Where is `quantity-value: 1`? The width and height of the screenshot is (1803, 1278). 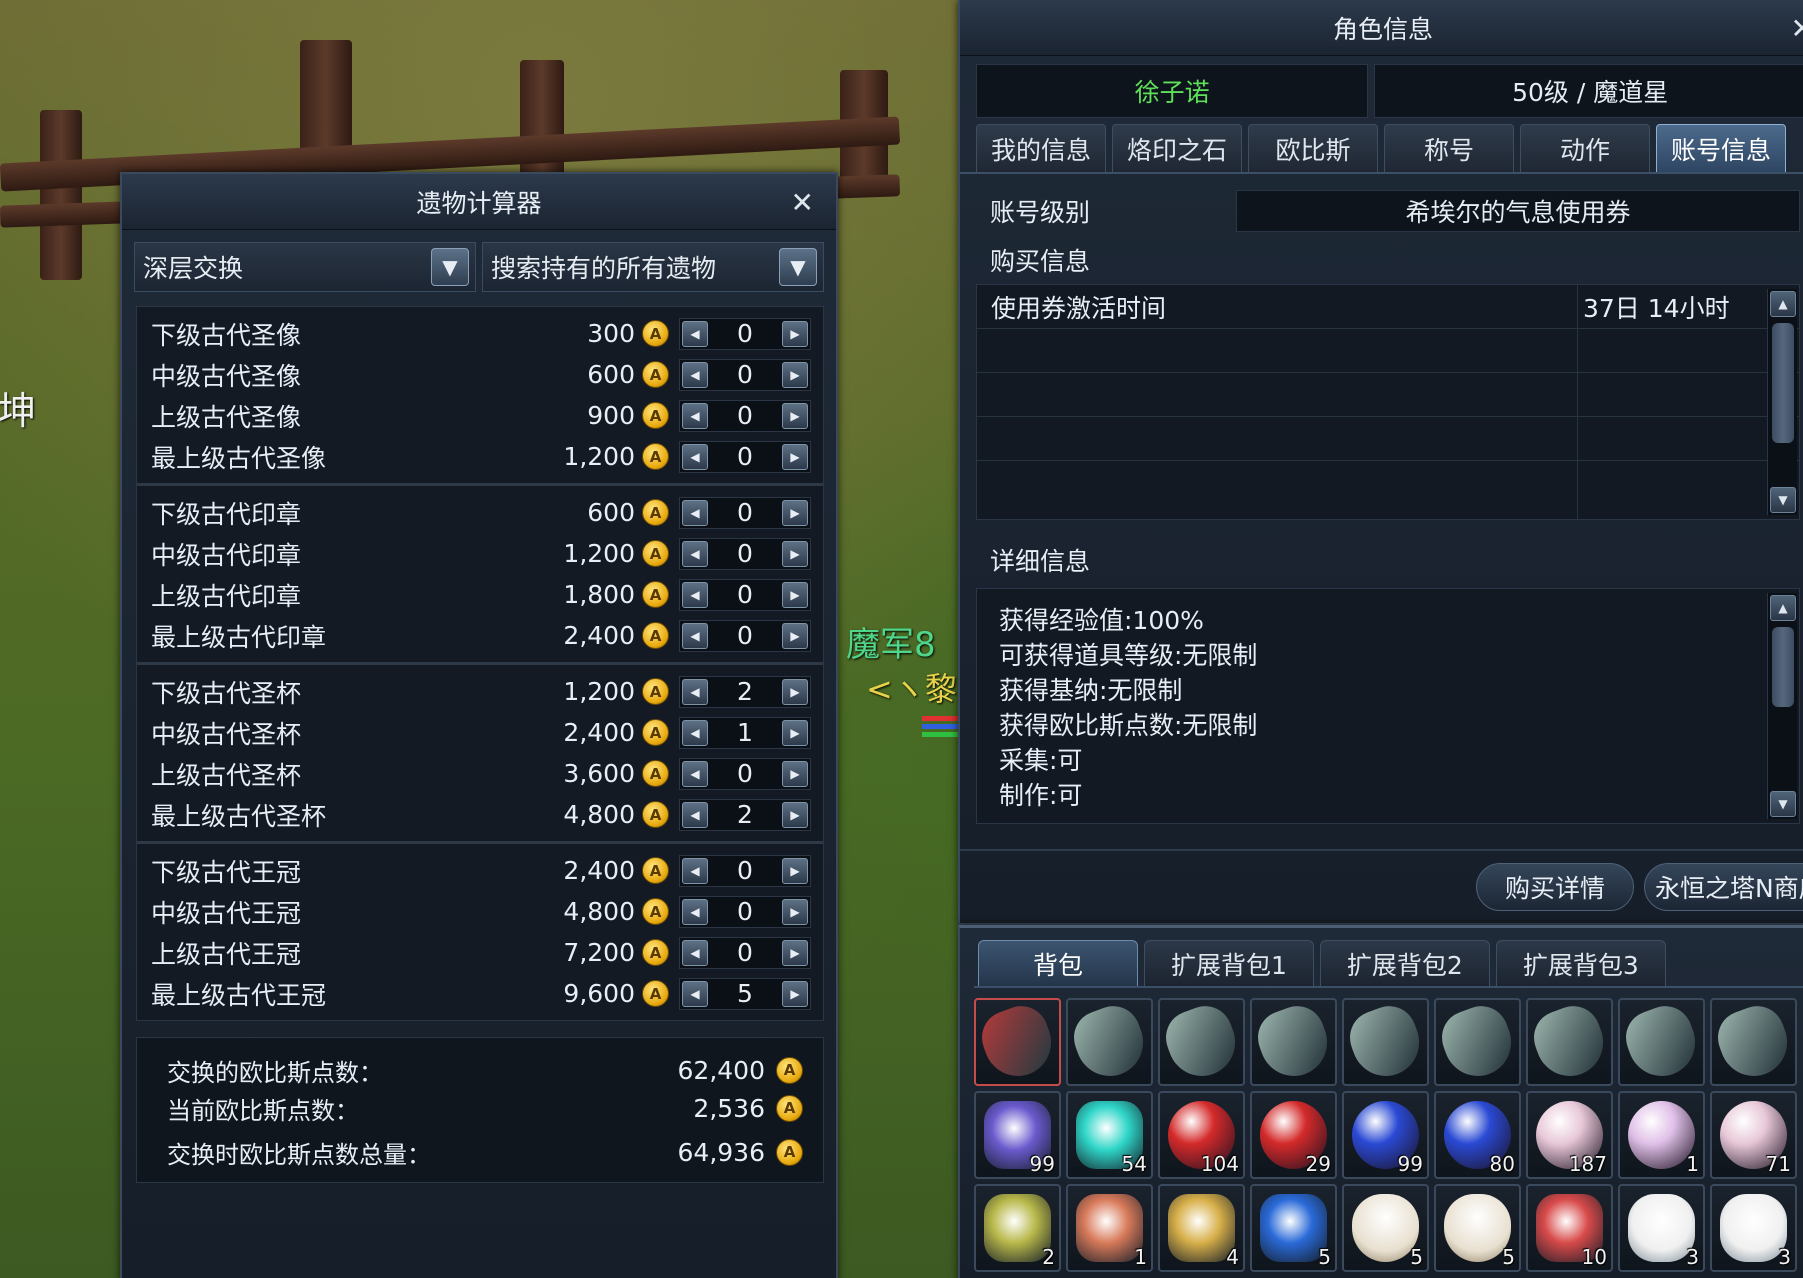
quantity-value: 1 is located at coordinates (745, 732).